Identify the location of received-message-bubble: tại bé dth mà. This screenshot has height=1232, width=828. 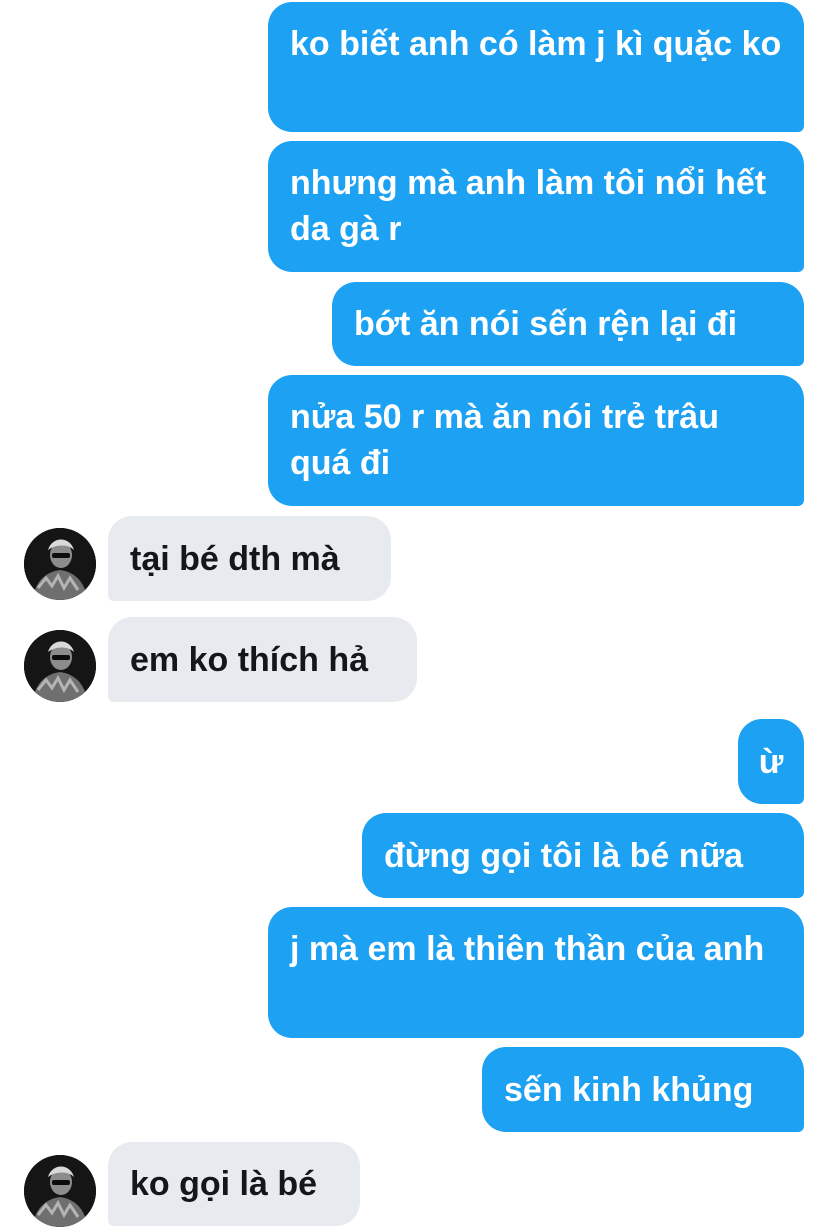
(249, 558).